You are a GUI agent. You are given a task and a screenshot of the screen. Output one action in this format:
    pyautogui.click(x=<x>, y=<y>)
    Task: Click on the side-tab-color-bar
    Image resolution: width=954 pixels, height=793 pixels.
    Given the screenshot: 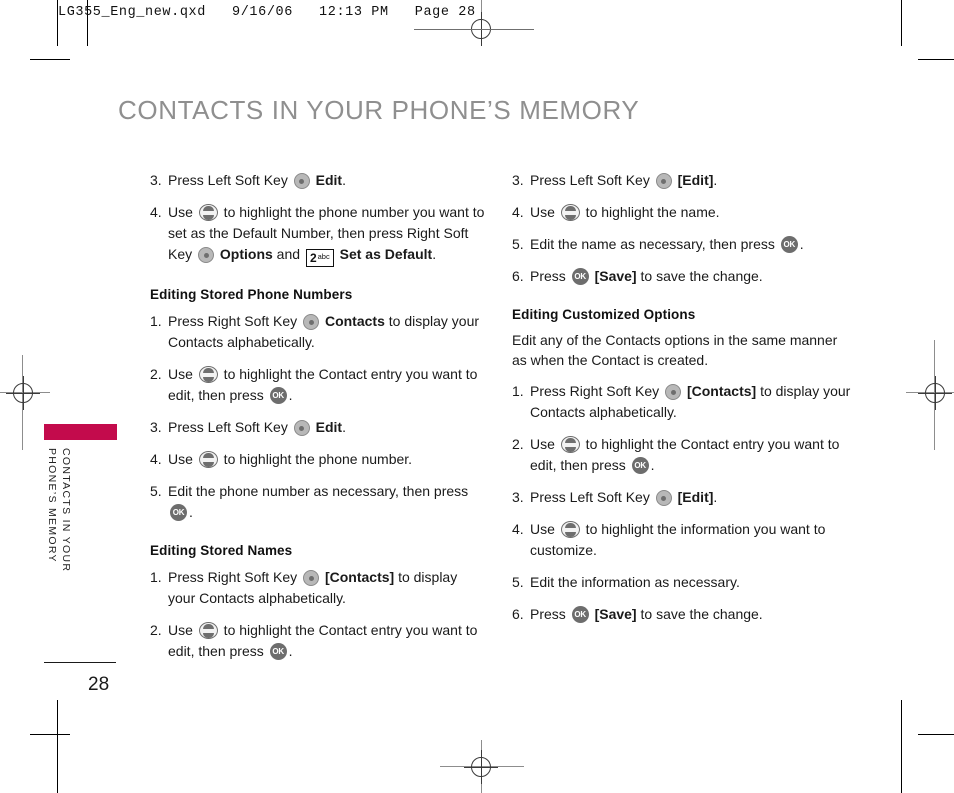 What is the action you would take?
    pyautogui.click(x=80, y=432)
    